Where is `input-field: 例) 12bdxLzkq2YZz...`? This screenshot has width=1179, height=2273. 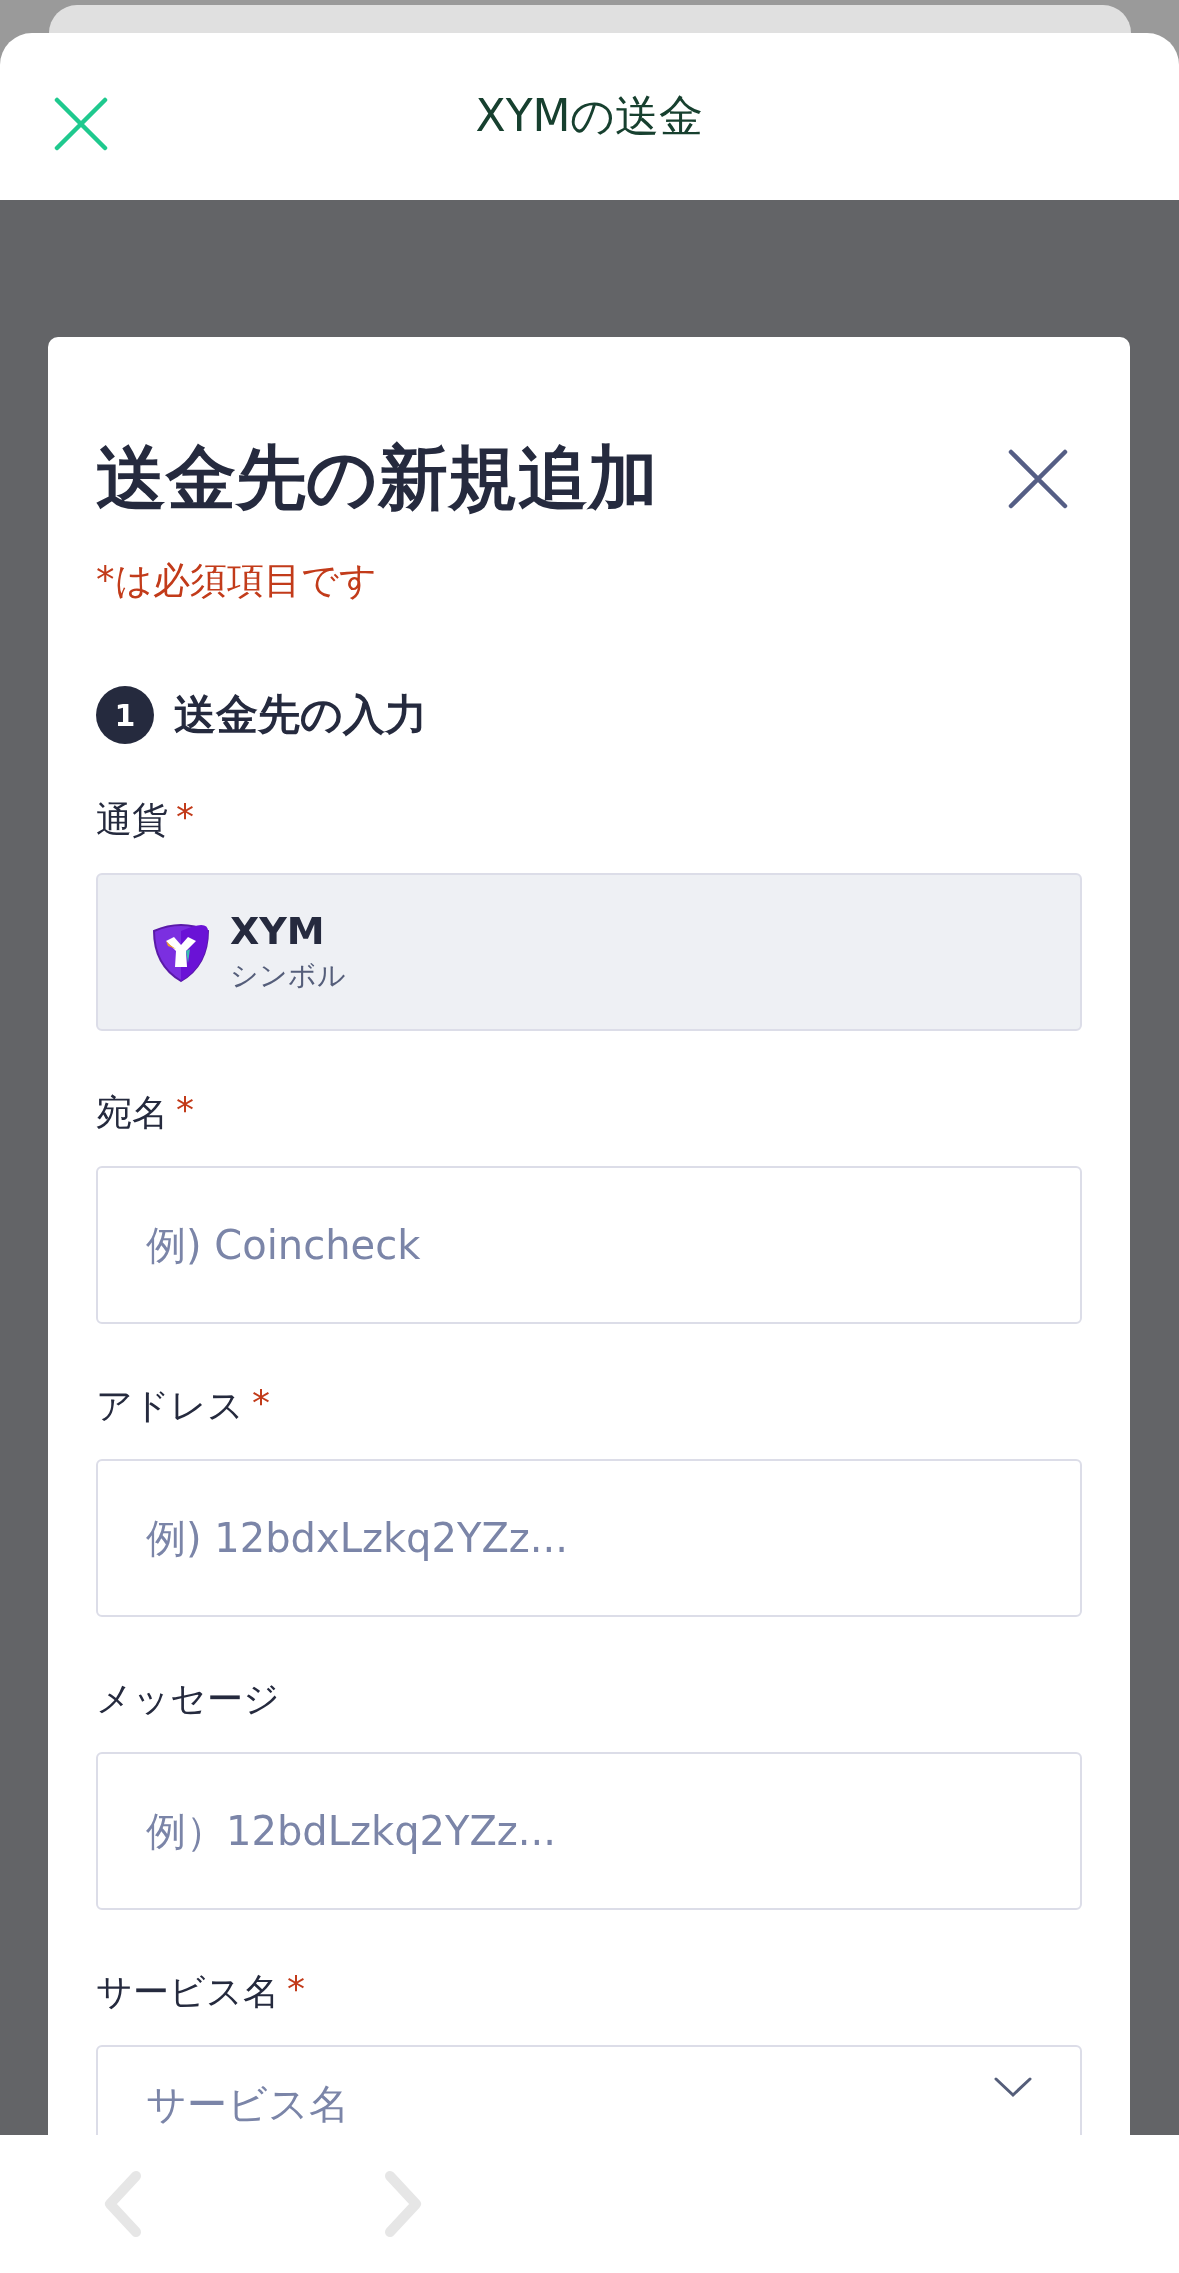
input-field: 例) 12bdxLzkq2YZz... is located at coordinates (589, 1538).